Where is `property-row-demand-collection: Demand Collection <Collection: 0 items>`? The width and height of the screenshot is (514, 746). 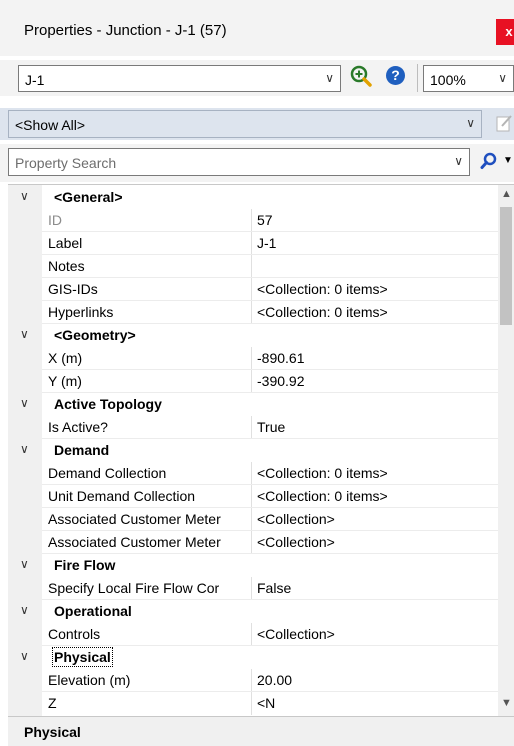 property-row-demand-collection: Demand Collection <Collection: 0 items> is located at coordinates (253, 473).